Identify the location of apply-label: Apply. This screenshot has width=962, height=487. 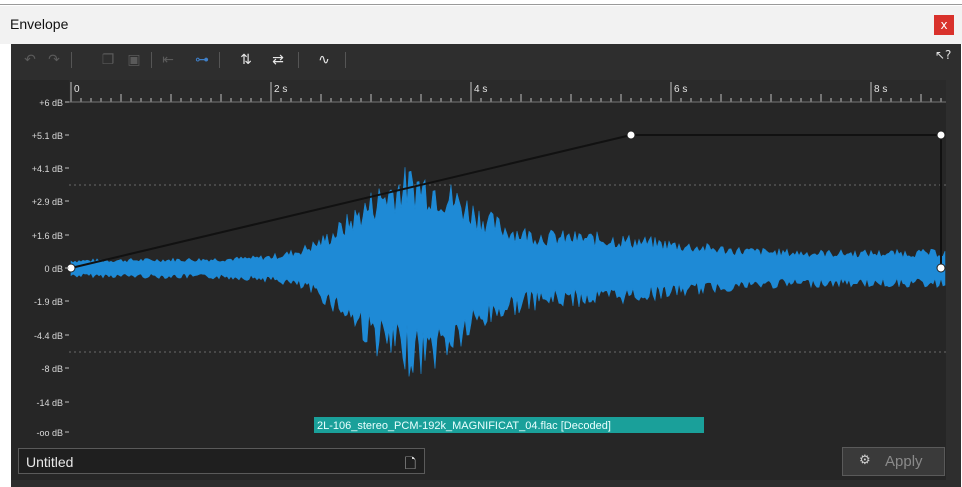
(904, 461).